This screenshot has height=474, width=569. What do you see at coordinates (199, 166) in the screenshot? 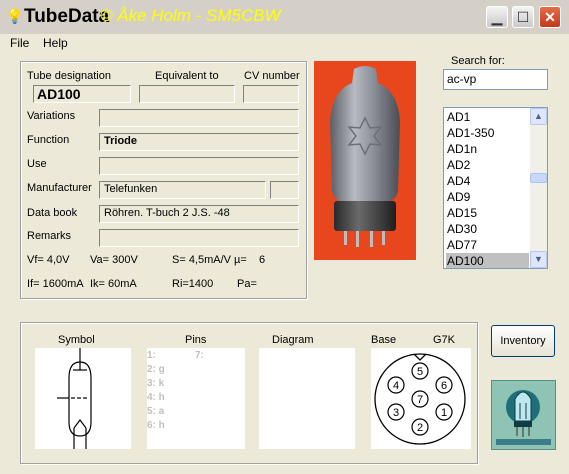
I see `use-field` at bounding box center [199, 166].